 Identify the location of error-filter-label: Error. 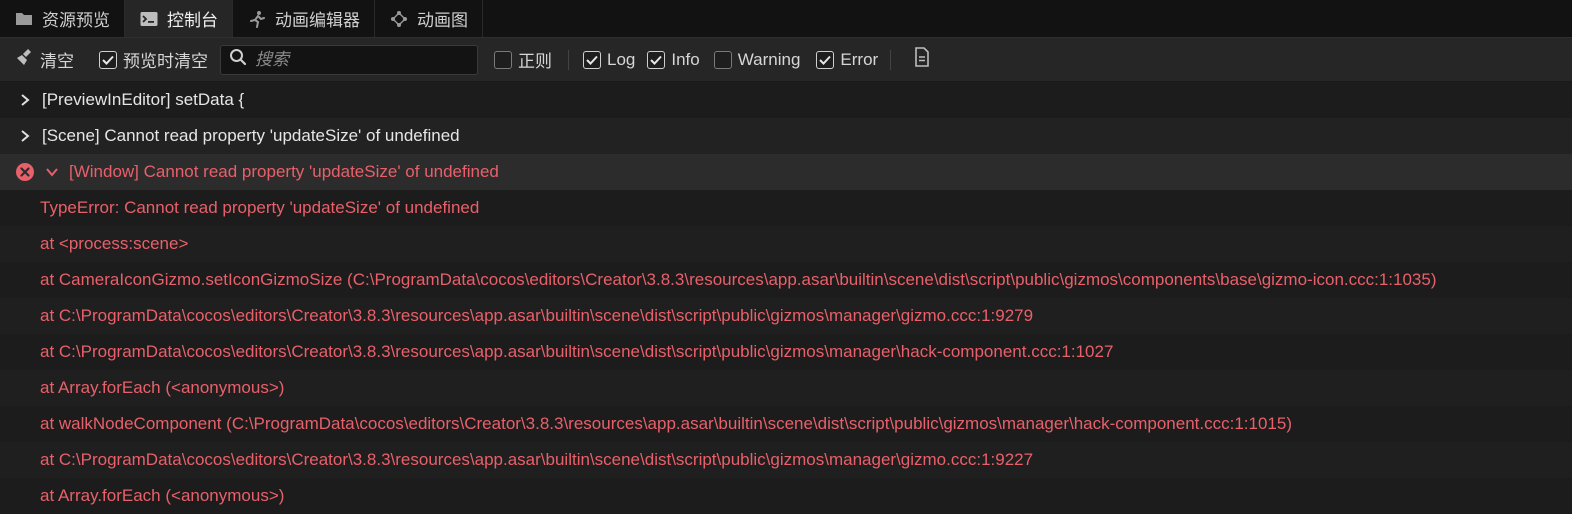
(859, 59).